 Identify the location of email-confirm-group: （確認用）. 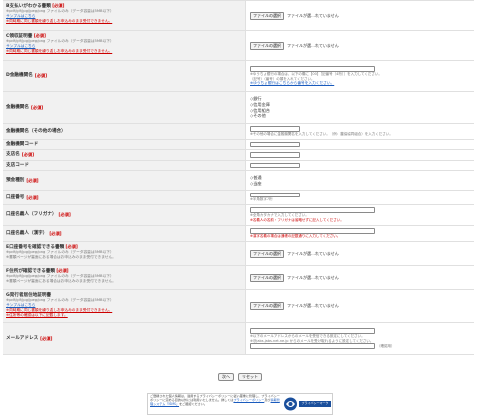
(360, 346).